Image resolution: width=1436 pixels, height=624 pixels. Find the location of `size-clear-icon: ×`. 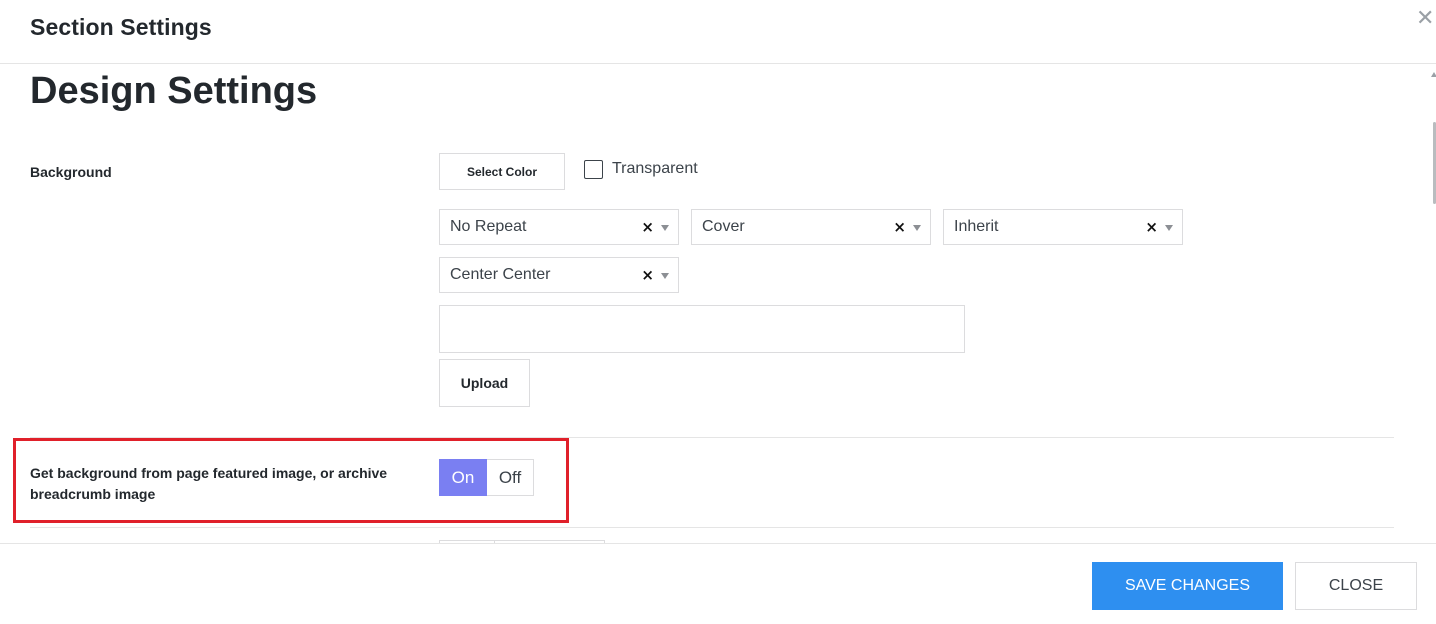

size-clear-icon: × is located at coordinates (899, 227).